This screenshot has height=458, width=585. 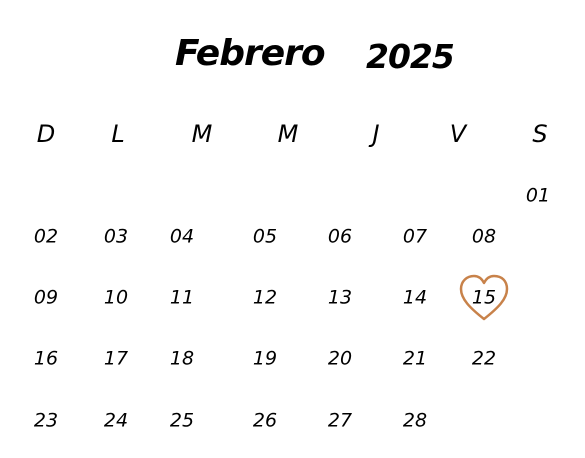 I want to click on day-18: 18, so click(x=182, y=359).